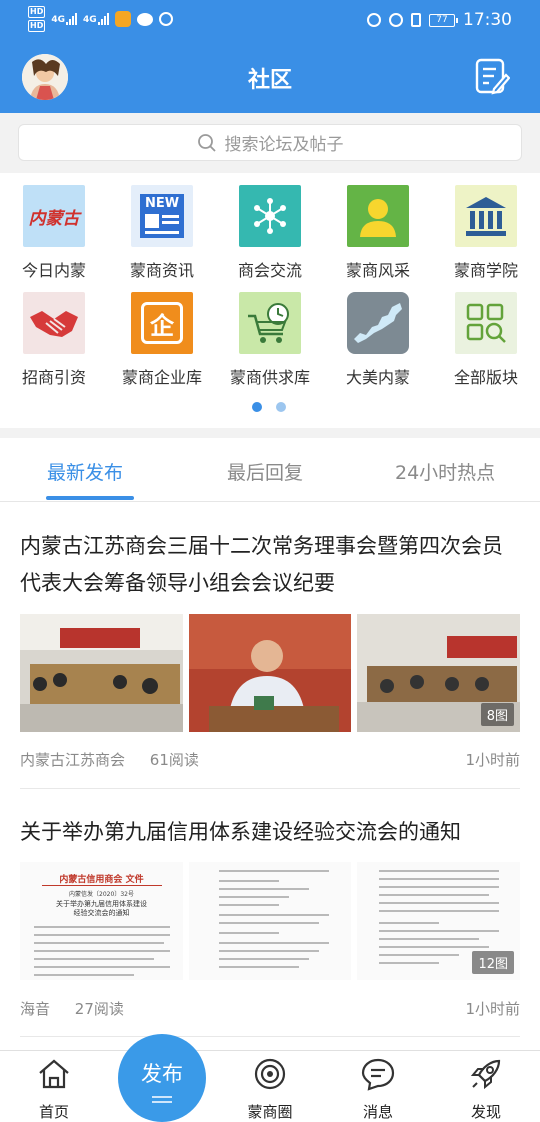 This screenshot has width=540, height=1122. I want to click on search-input: 搜索论坛及帖子, so click(270, 142).